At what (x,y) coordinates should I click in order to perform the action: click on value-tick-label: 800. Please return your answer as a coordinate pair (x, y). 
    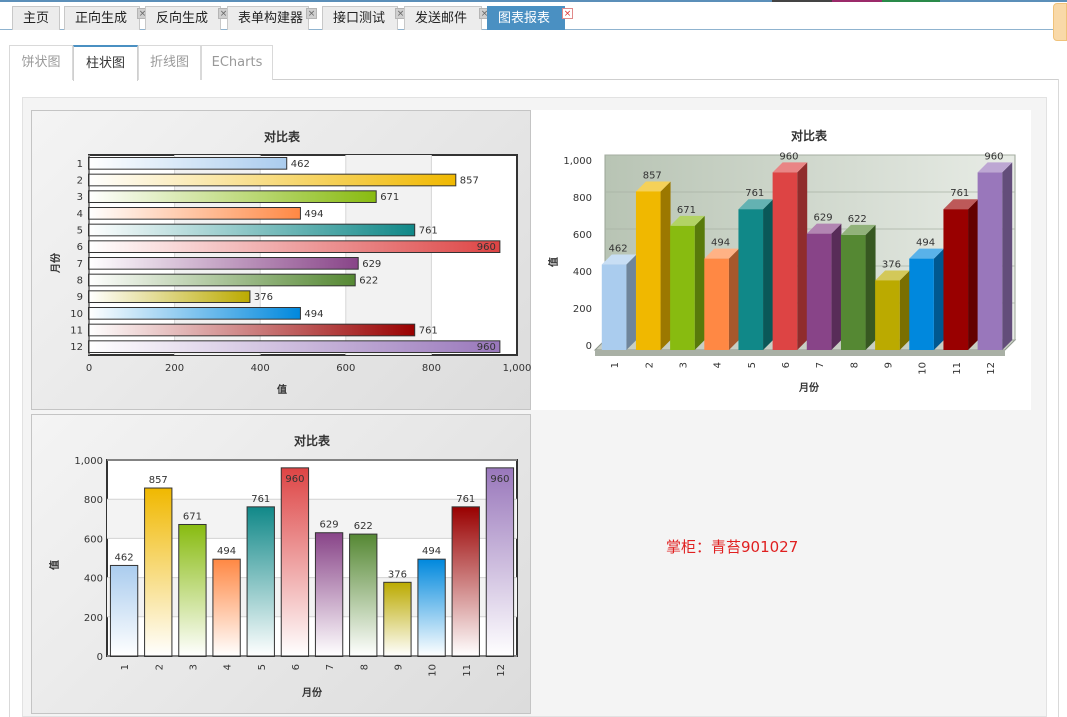
    Looking at the image, I should click on (582, 198).